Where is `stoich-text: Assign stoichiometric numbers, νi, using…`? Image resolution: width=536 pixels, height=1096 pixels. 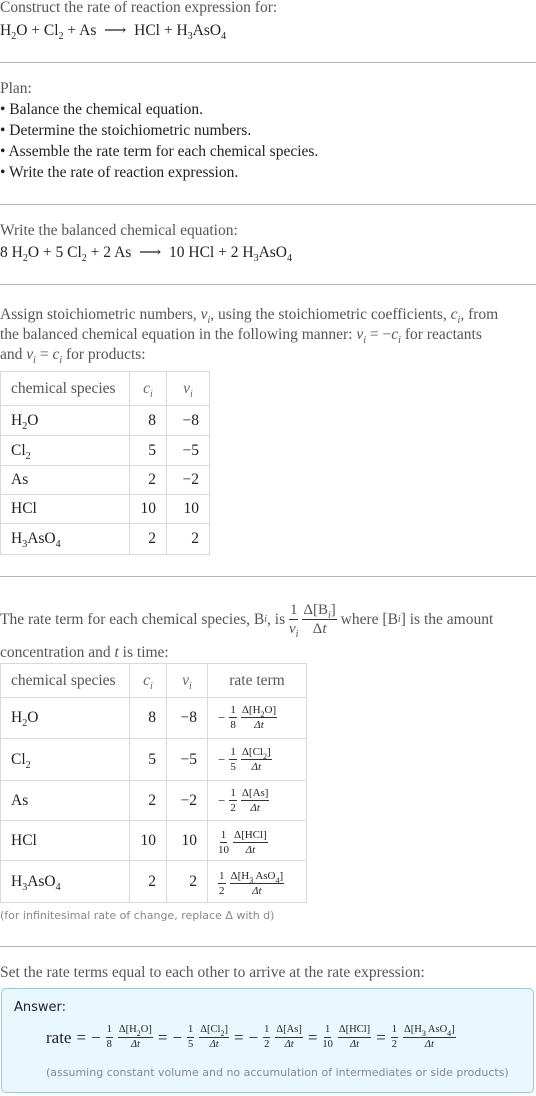 stoich-text: Assign stoichiometric numbers, νi, using… is located at coordinates (249, 316).